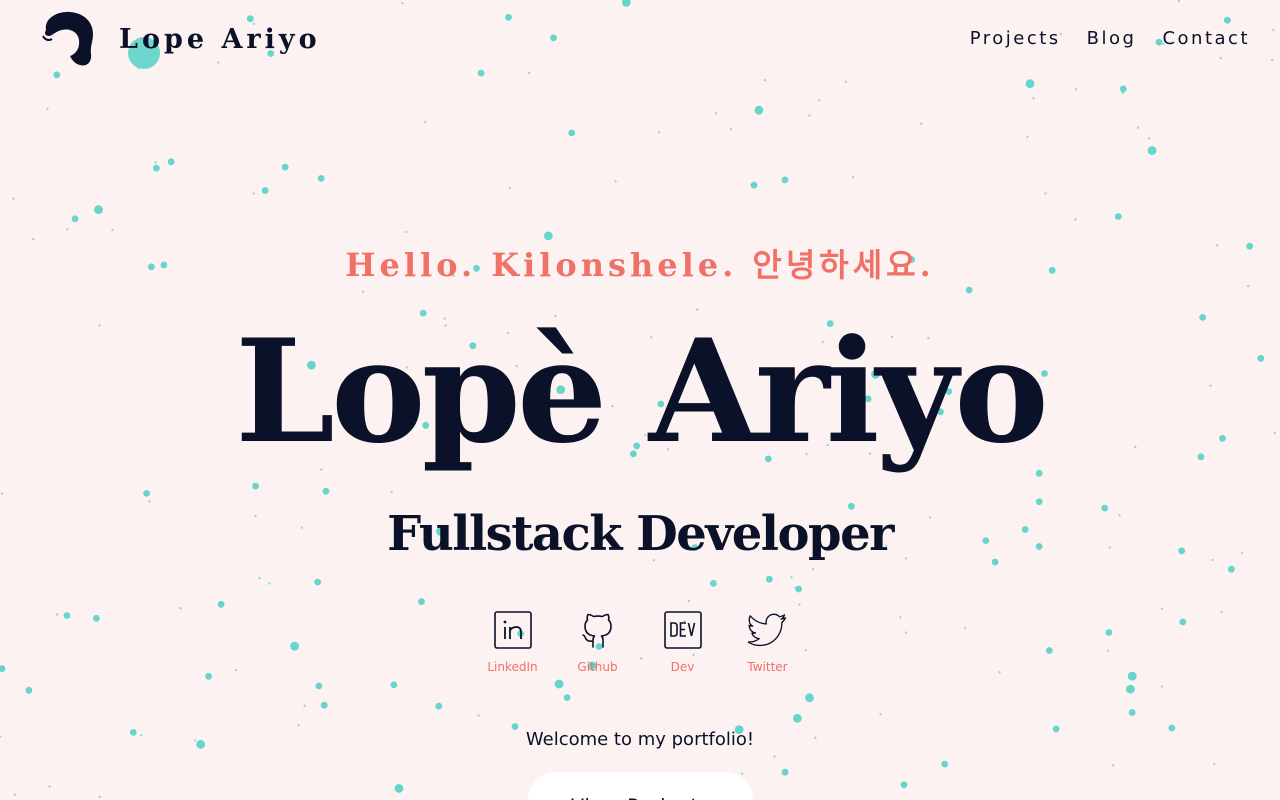 This screenshot has width=1280, height=800. Describe the element at coordinates (598, 630) in the screenshot. I see `github-icon` at that location.